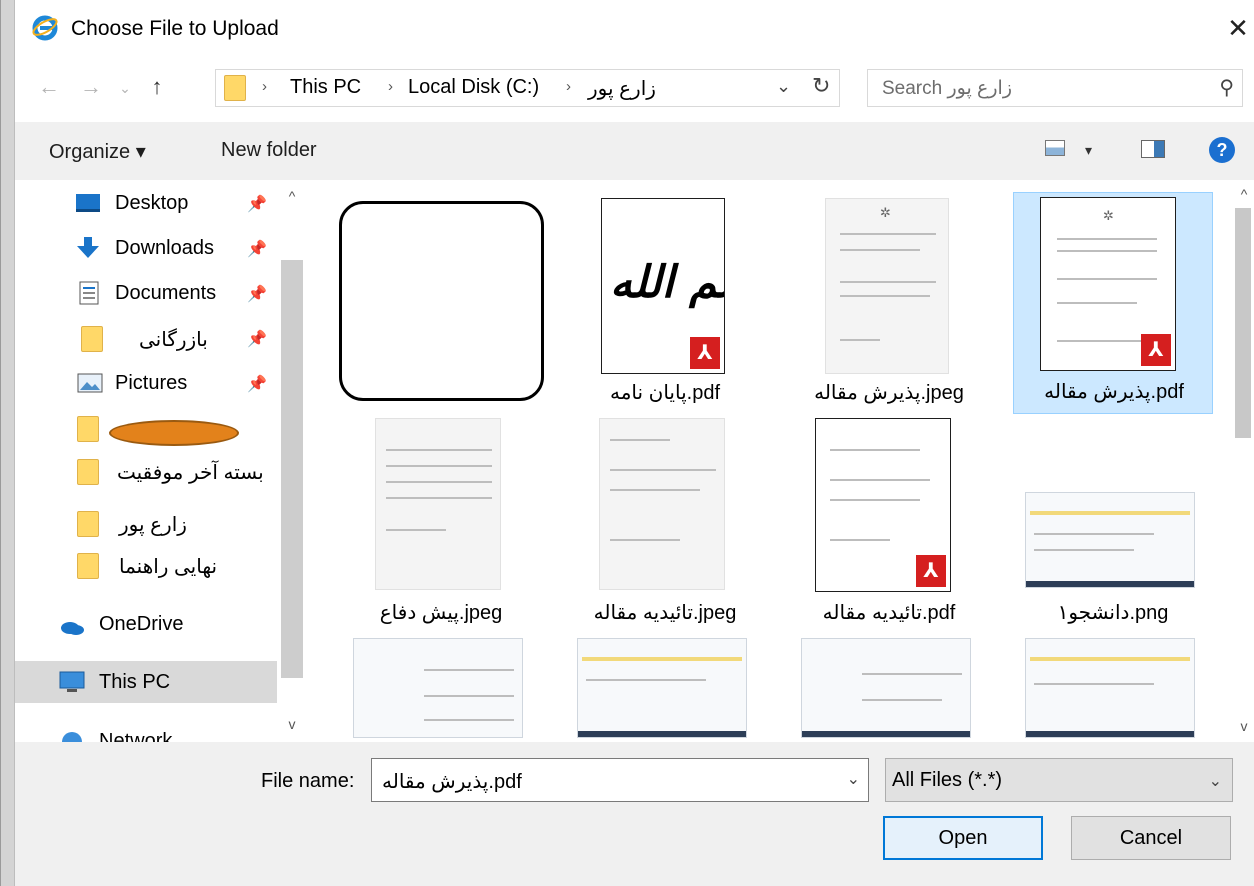 The image size is (1254, 886). I want to click on refresh-icon: ↻, so click(821, 86).